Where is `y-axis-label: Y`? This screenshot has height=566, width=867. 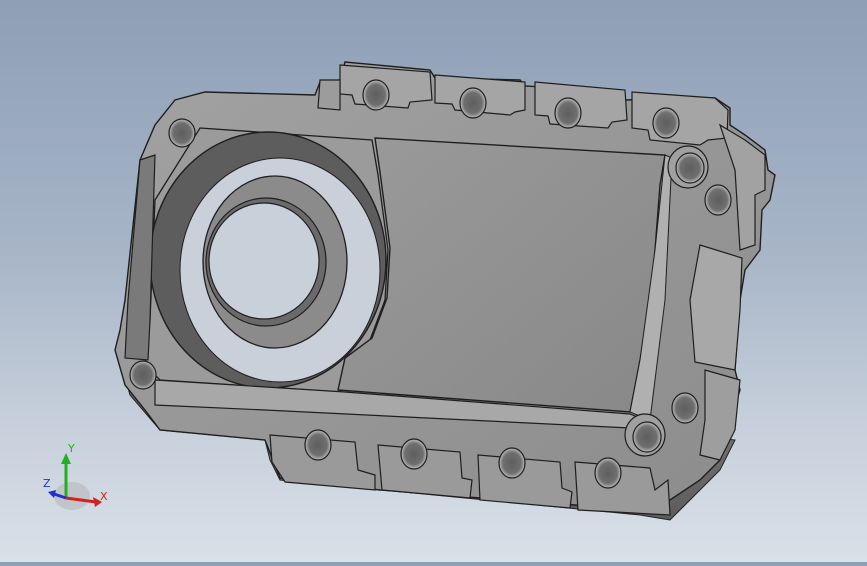 y-axis-label: Y is located at coordinates (71, 448).